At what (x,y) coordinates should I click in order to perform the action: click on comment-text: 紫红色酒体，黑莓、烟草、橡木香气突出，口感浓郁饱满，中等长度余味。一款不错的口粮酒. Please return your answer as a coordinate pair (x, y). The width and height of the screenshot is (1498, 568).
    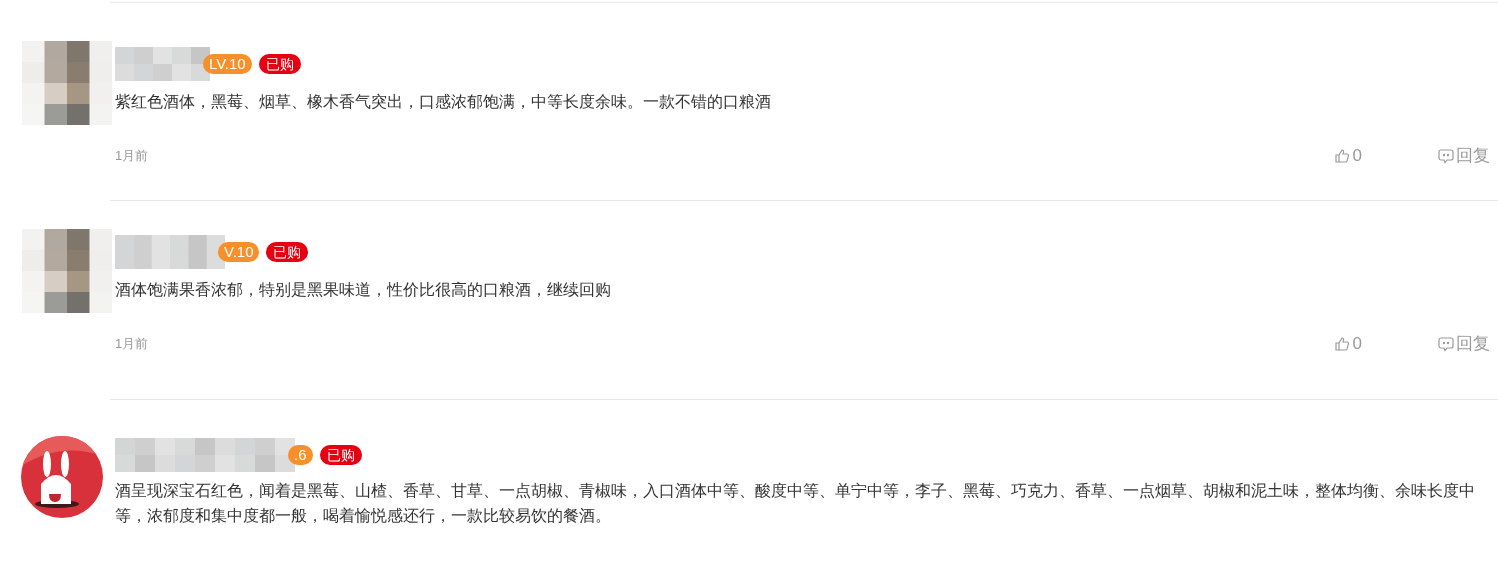
    Looking at the image, I should click on (443, 102).